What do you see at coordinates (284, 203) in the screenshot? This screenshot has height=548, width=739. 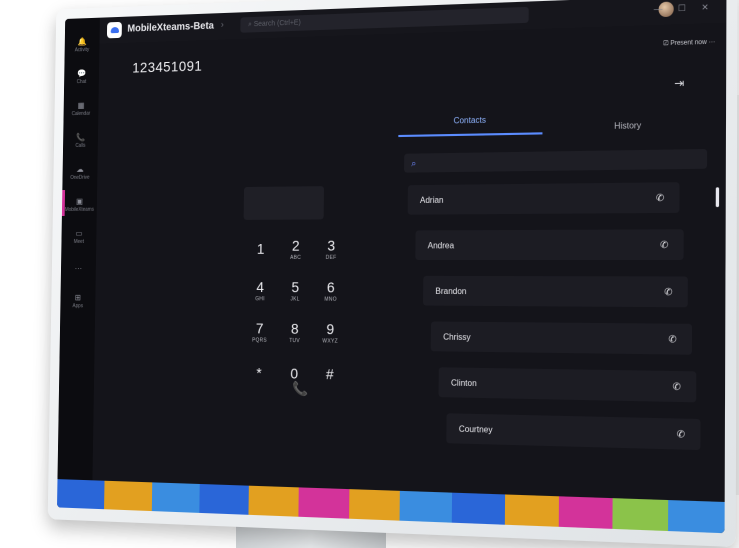 I see `dial-display-box` at bounding box center [284, 203].